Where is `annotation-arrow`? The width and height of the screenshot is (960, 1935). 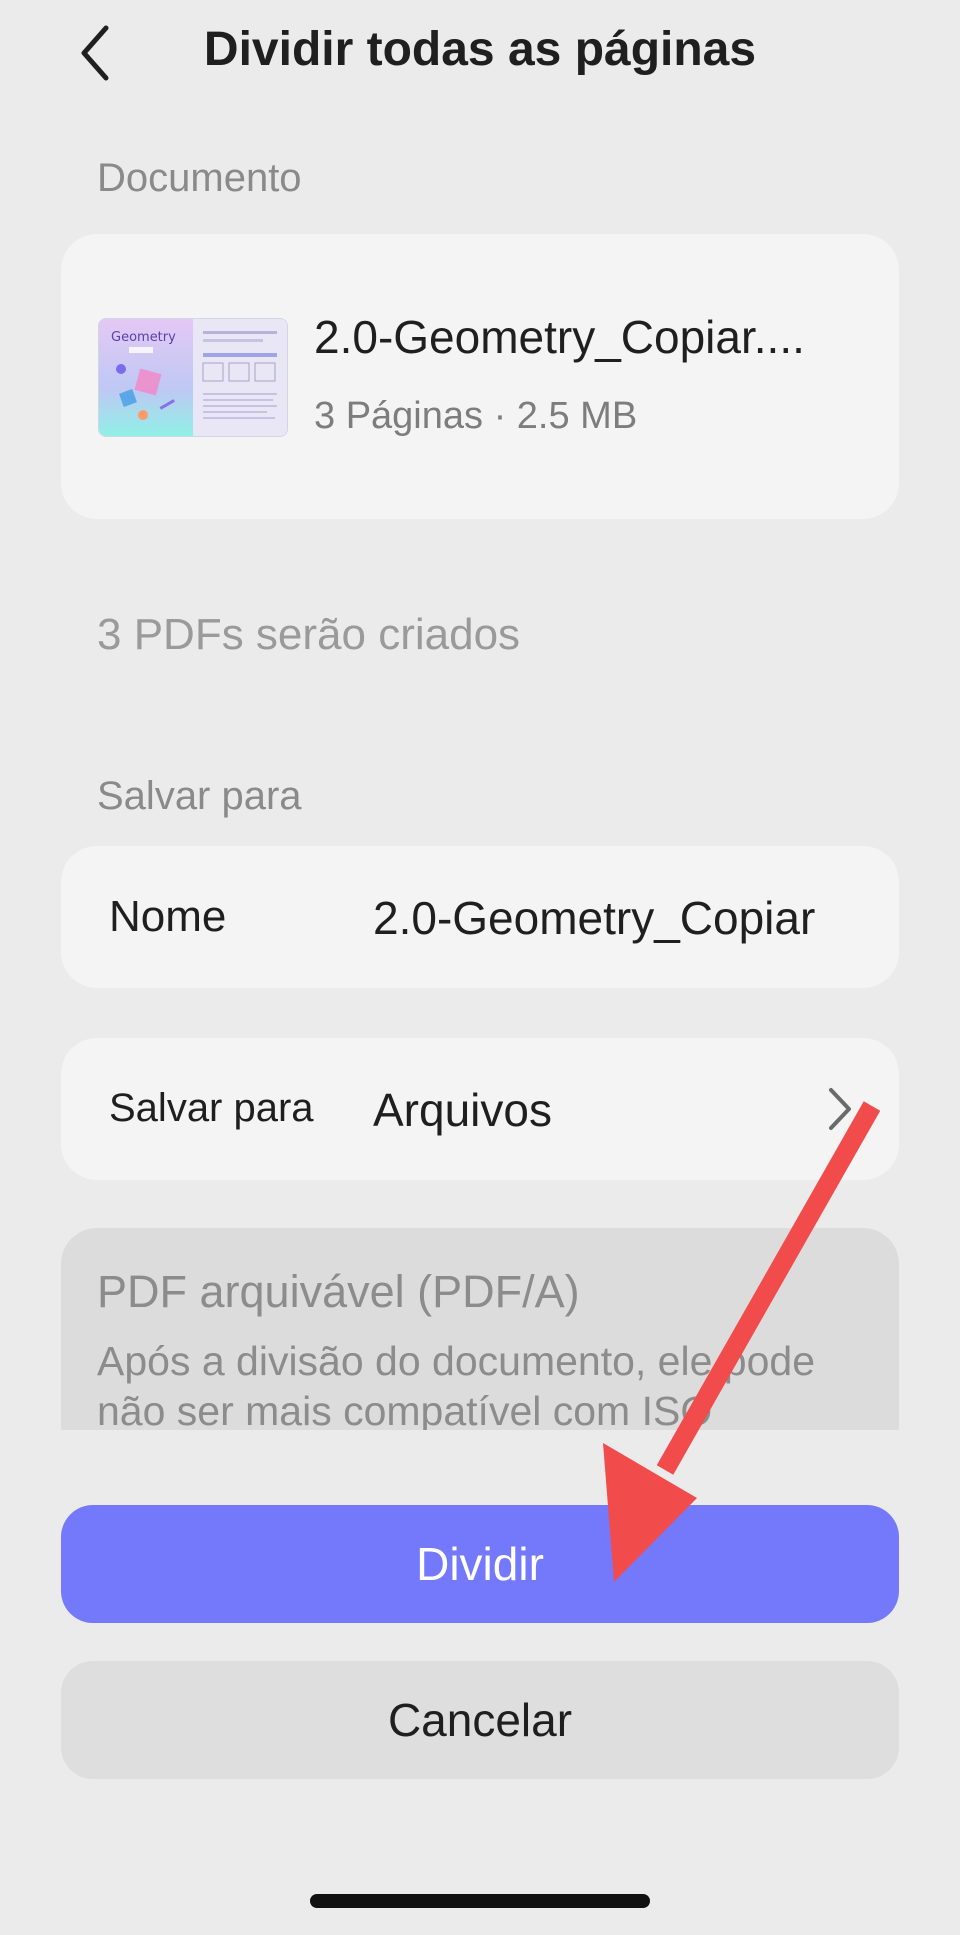 annotation-arrow is located at coordinates (742, 1341).